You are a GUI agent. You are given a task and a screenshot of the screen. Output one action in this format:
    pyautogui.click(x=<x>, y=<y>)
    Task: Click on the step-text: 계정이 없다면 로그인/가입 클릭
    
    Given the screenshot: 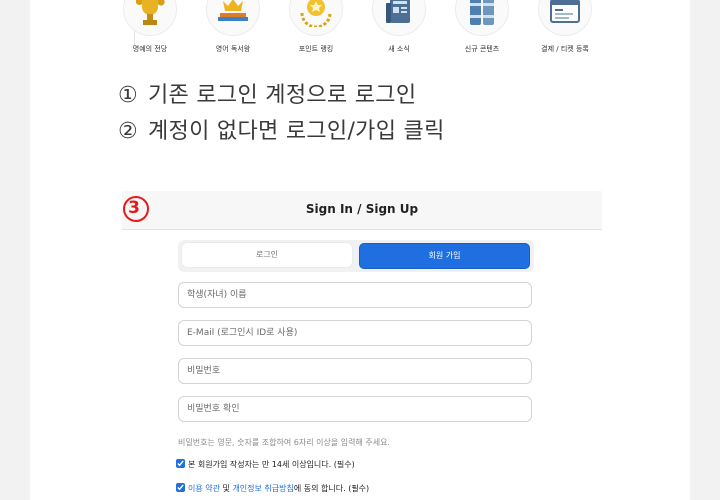 What is the action you would take?
    pyautogui.click(x=296, y=131)
    